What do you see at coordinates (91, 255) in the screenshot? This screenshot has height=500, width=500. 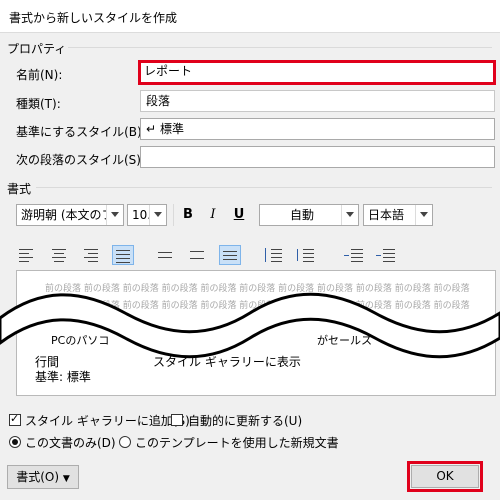 I see `align-right-icon` at bounding box center [91, 255].